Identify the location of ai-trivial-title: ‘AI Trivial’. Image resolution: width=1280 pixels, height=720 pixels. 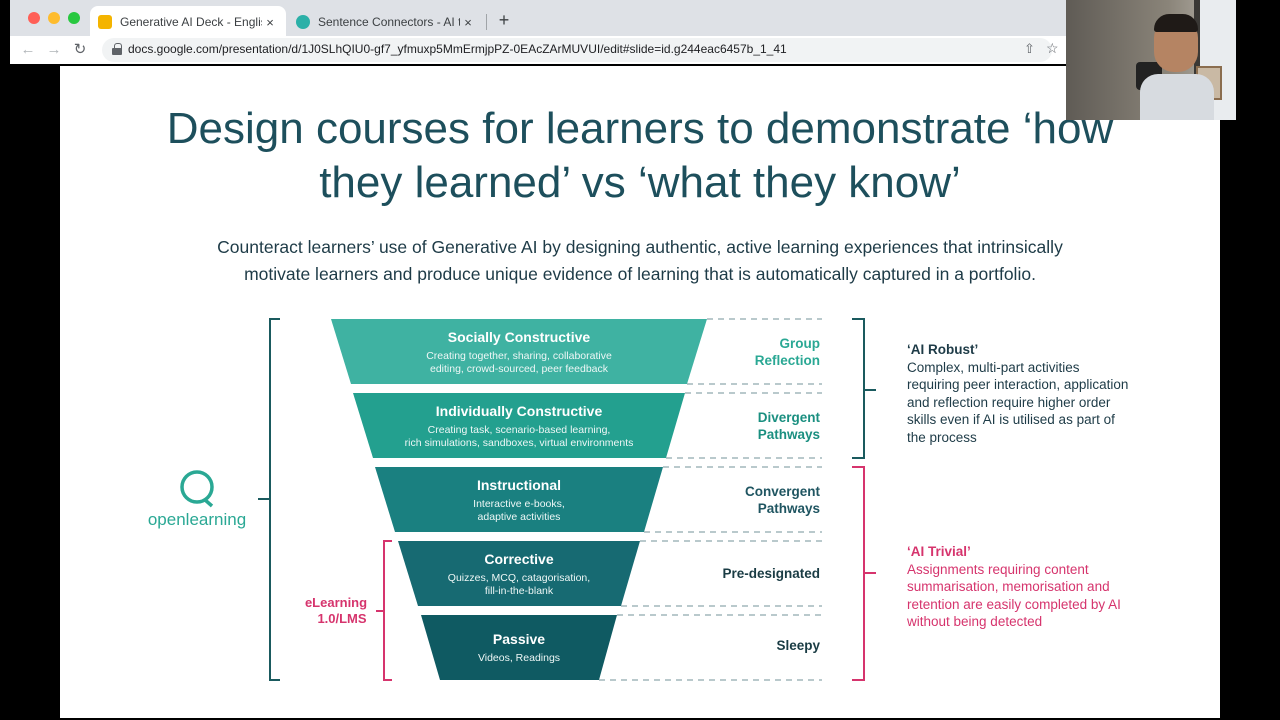
(939, 551).